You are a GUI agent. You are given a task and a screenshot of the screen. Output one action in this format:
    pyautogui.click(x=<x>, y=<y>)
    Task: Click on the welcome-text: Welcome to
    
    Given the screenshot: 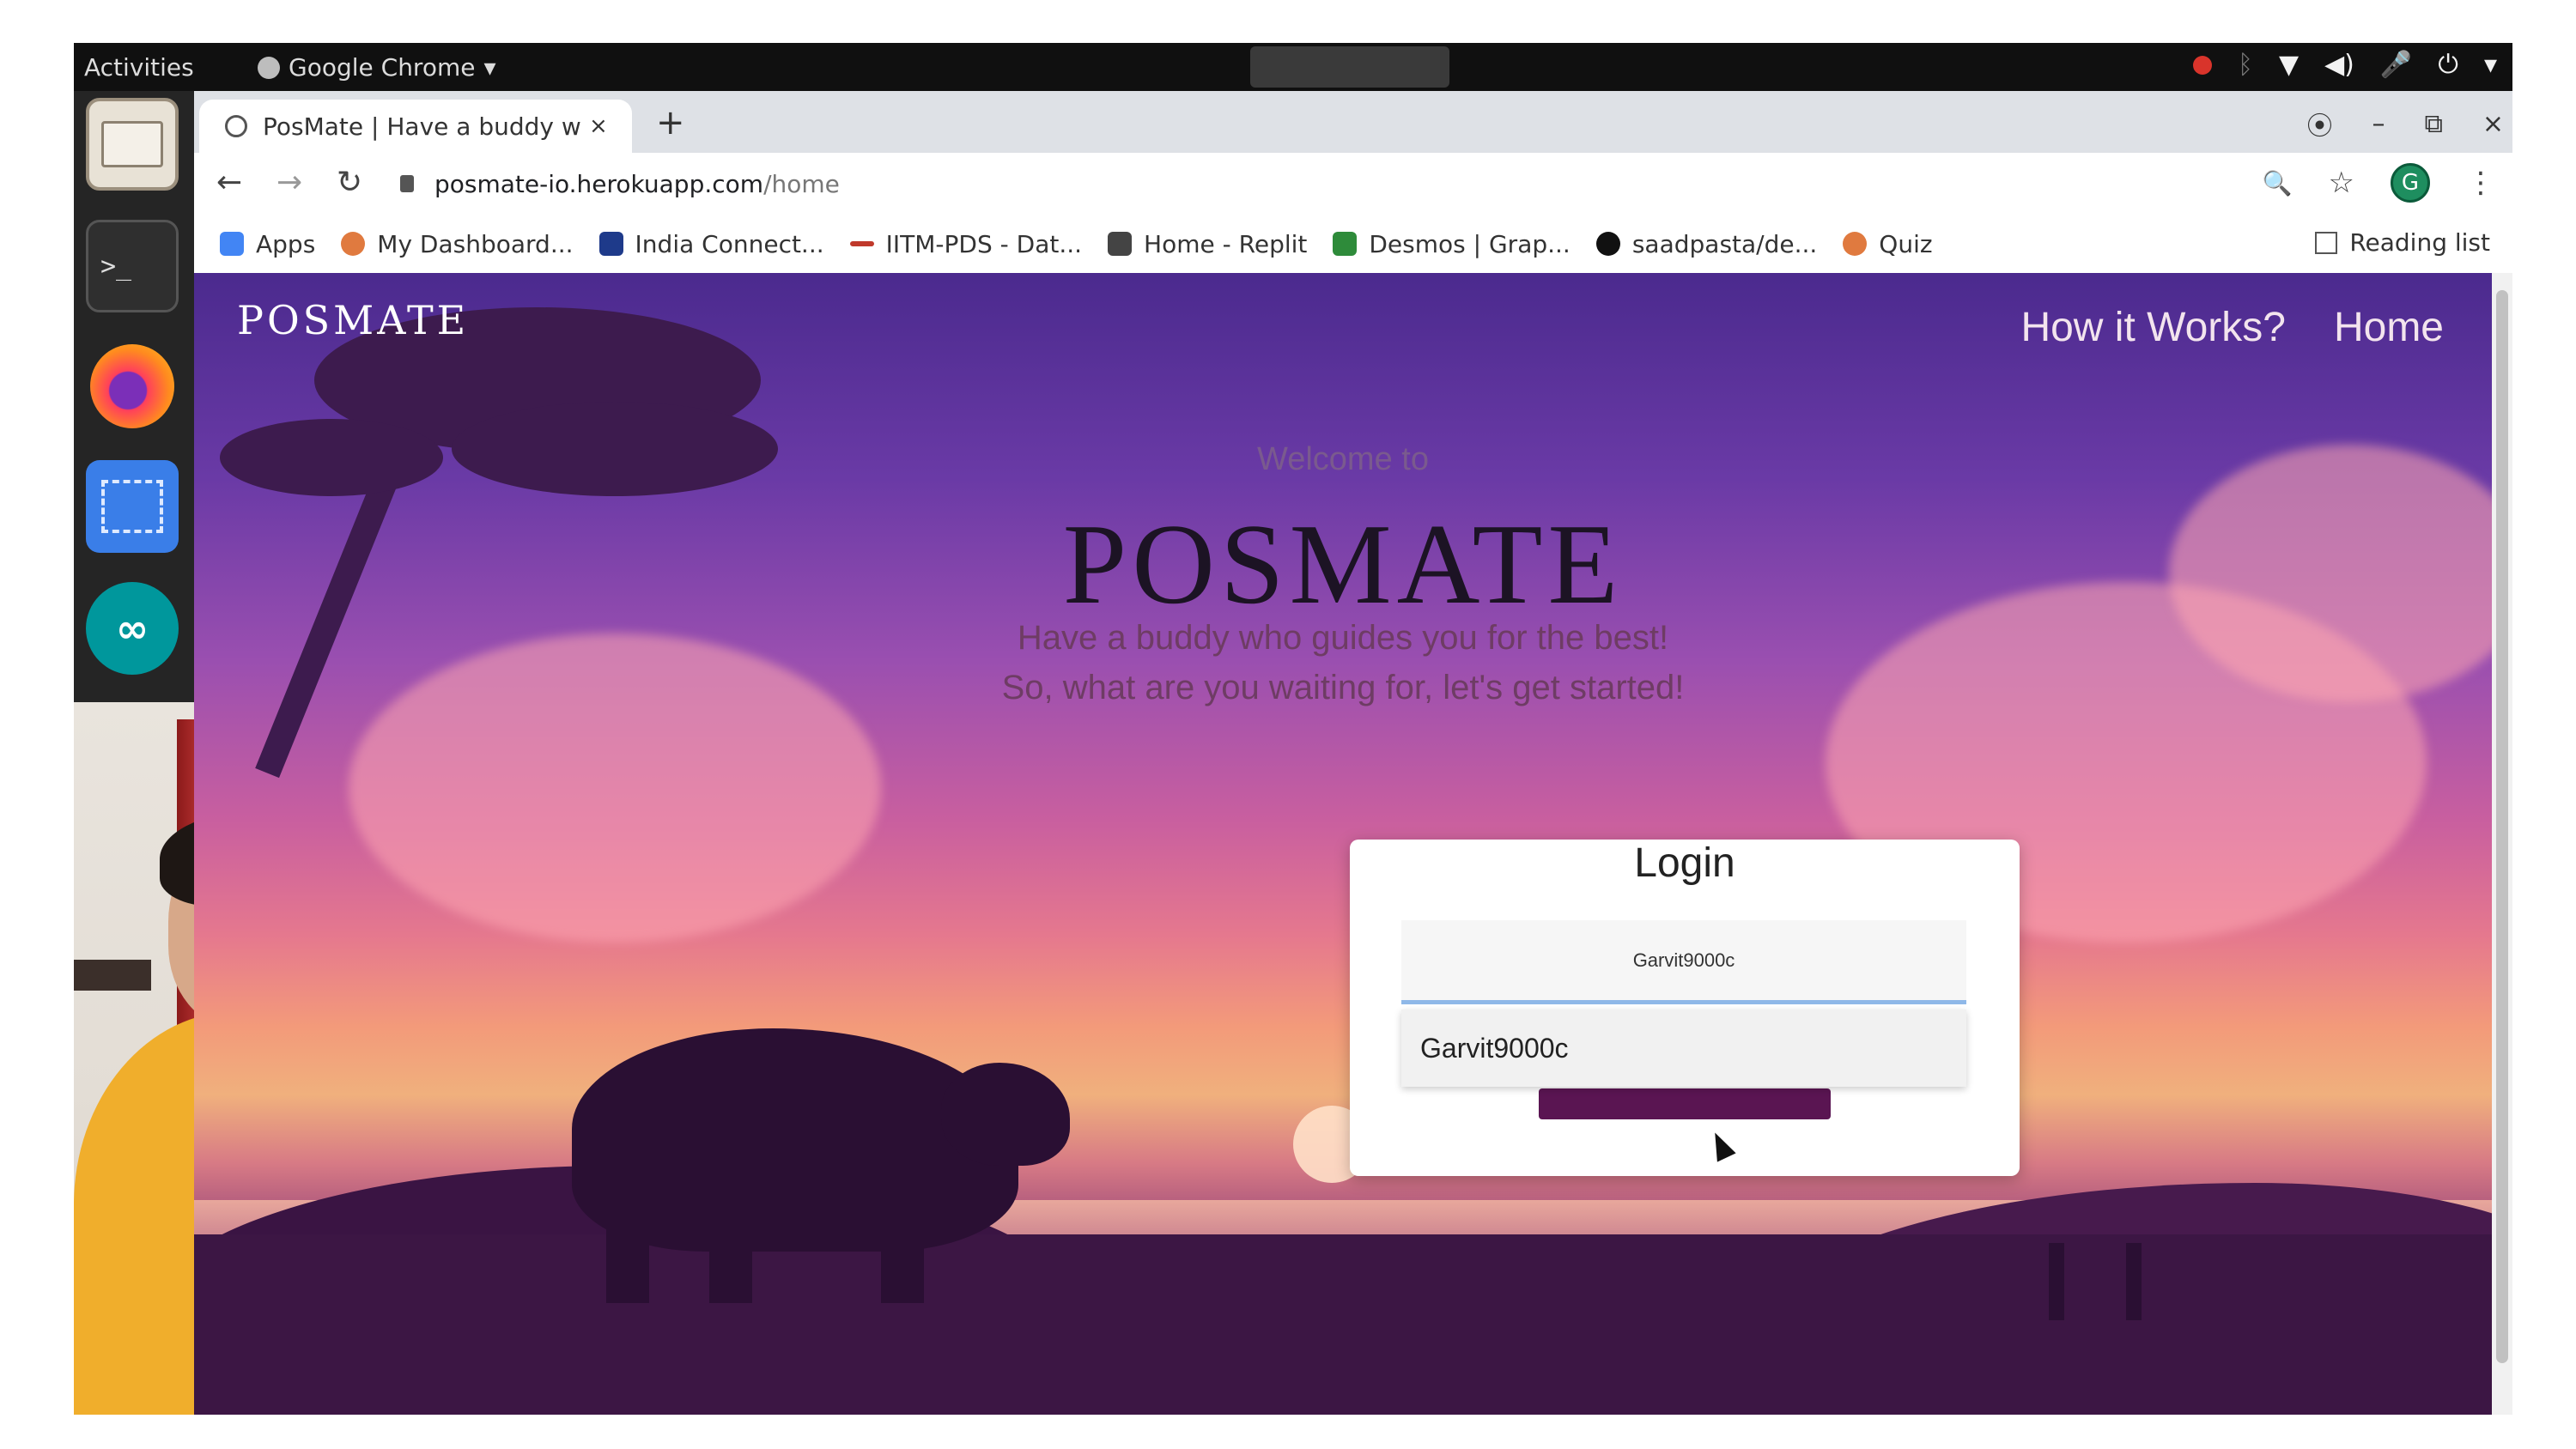 What is the action you would take?
    pyautogui.click(x=1343, y=459)
    